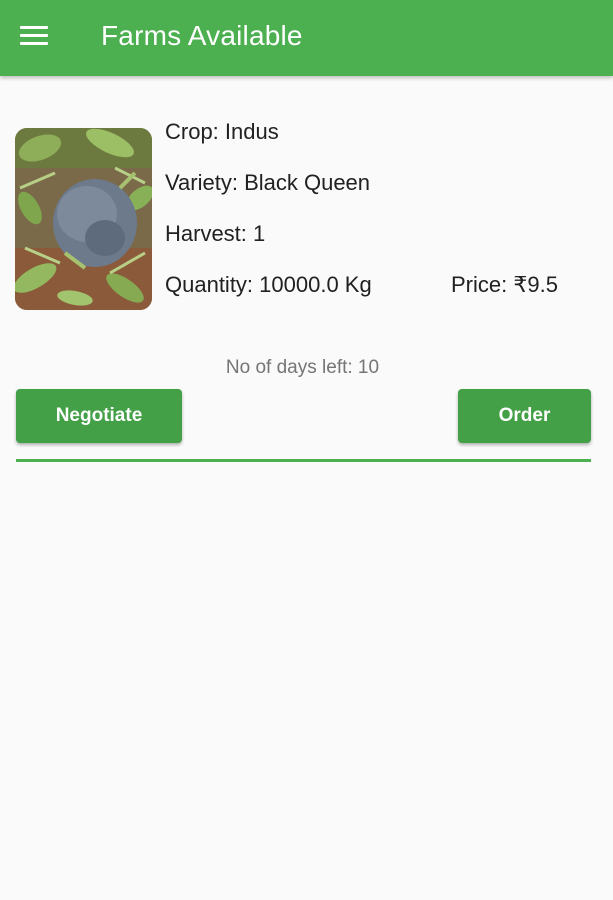 Image resolution: width=613 pixels, height=900 pixels. I want to click on order-button: Order, so click(524, 416).